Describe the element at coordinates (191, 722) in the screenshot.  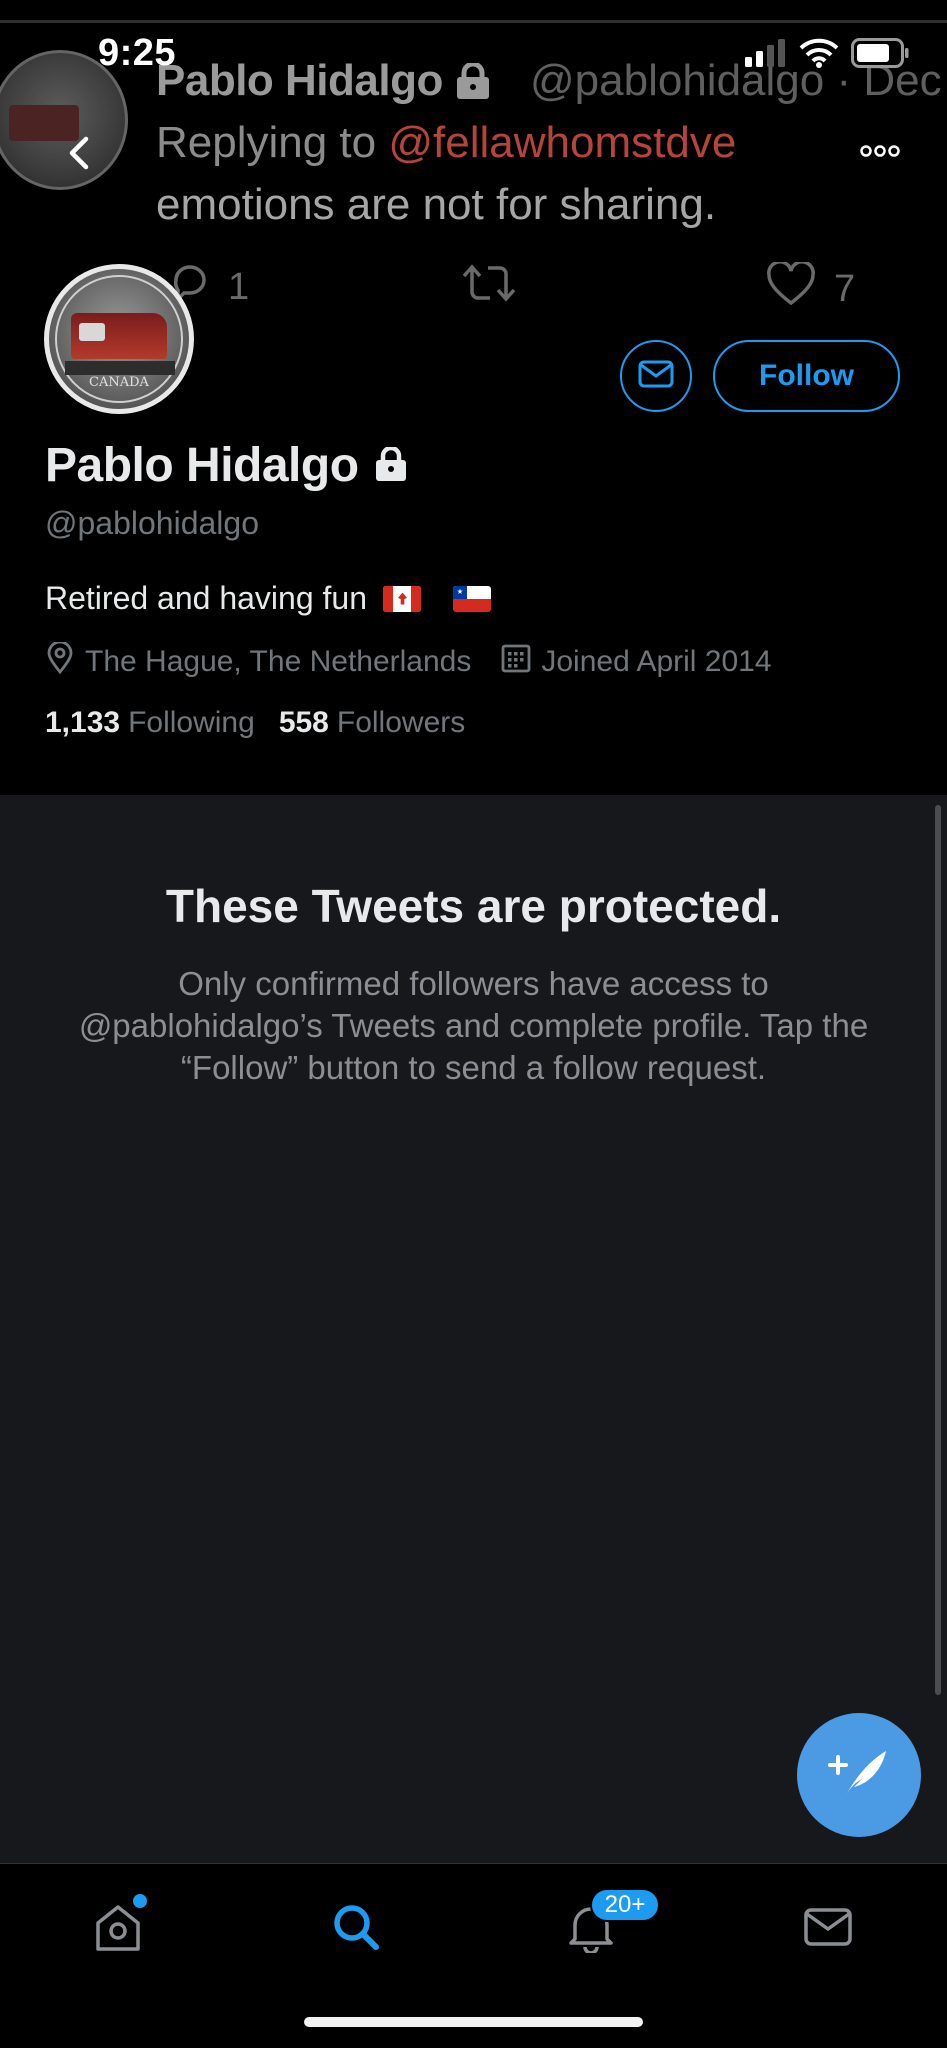
I see `following-label: Following` at that location.